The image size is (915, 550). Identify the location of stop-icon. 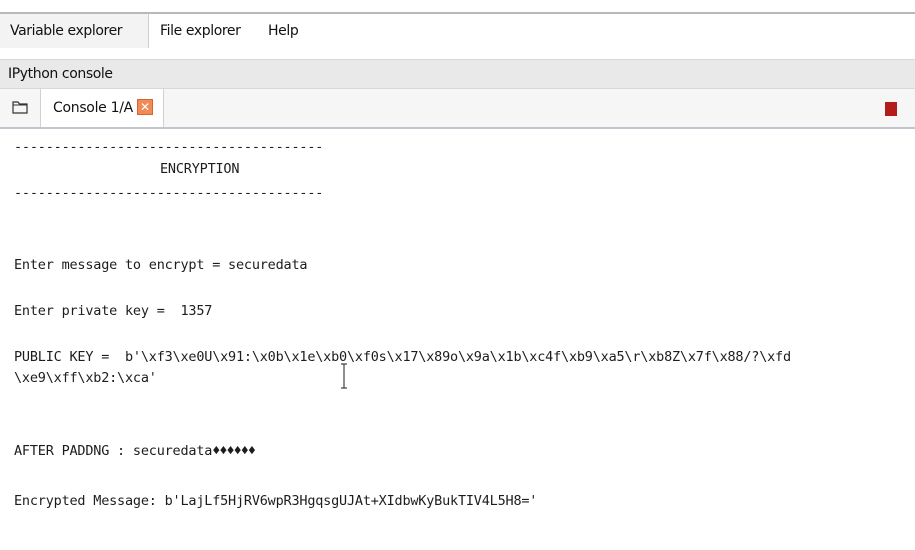
(891, 109).